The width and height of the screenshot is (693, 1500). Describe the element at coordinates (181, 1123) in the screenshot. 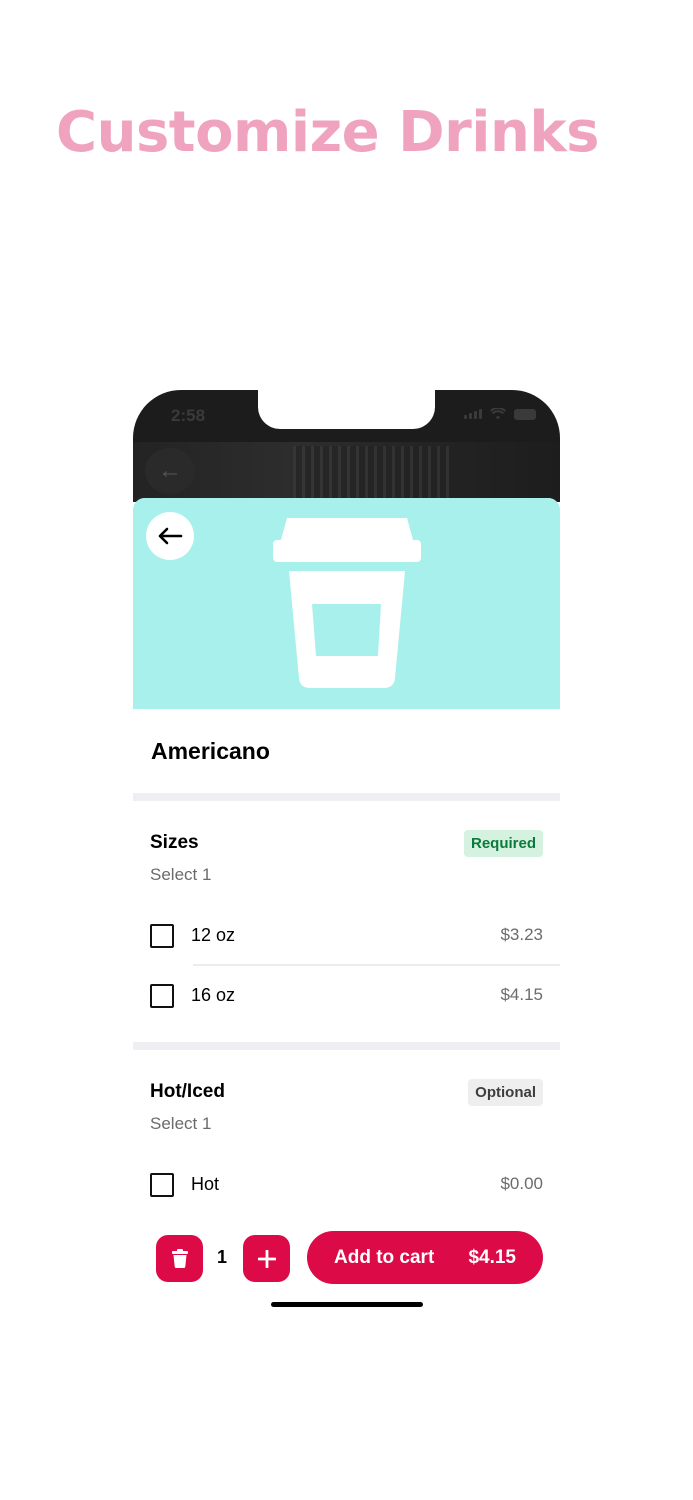

I see `section-subtitle-hot-iced: Select 1` at that location.